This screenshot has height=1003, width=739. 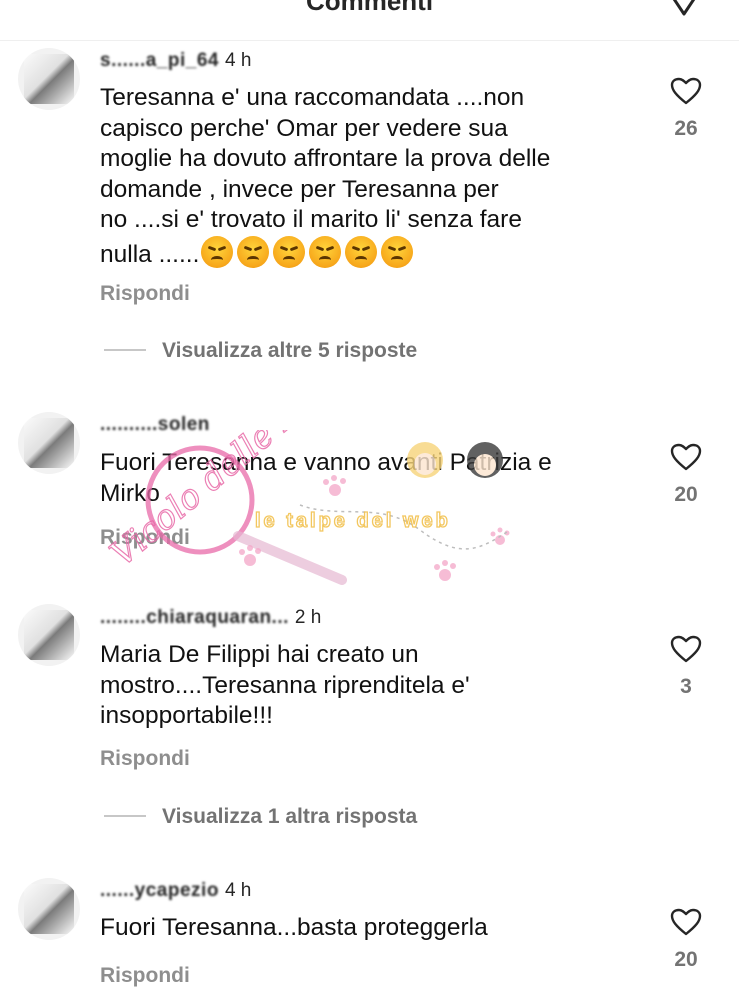 I want to click on comment-meta: ........chiaraquaran... 2 h, so click(x=210, y=618).